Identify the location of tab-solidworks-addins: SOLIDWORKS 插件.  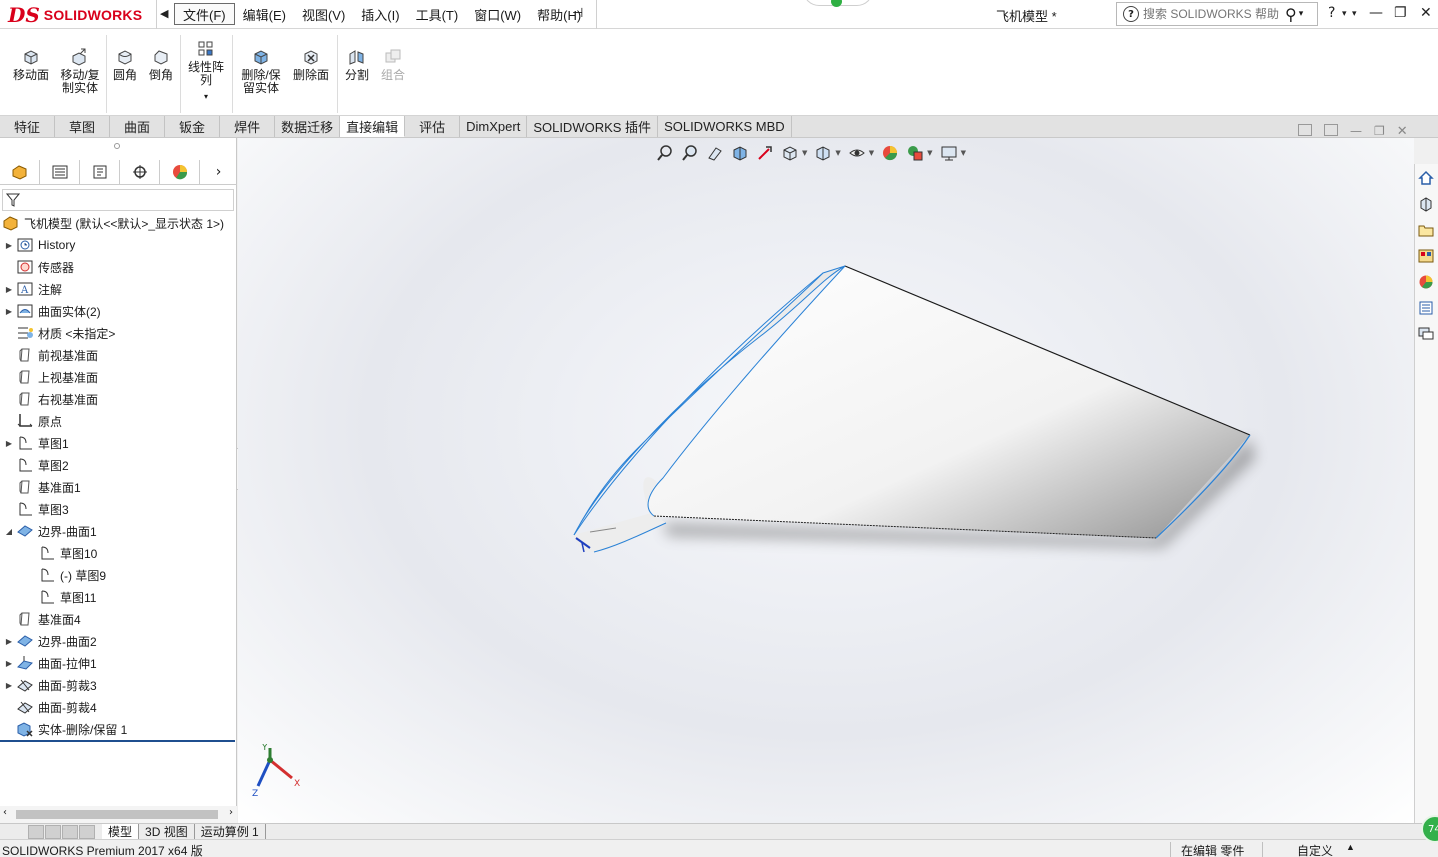
(593, 126).